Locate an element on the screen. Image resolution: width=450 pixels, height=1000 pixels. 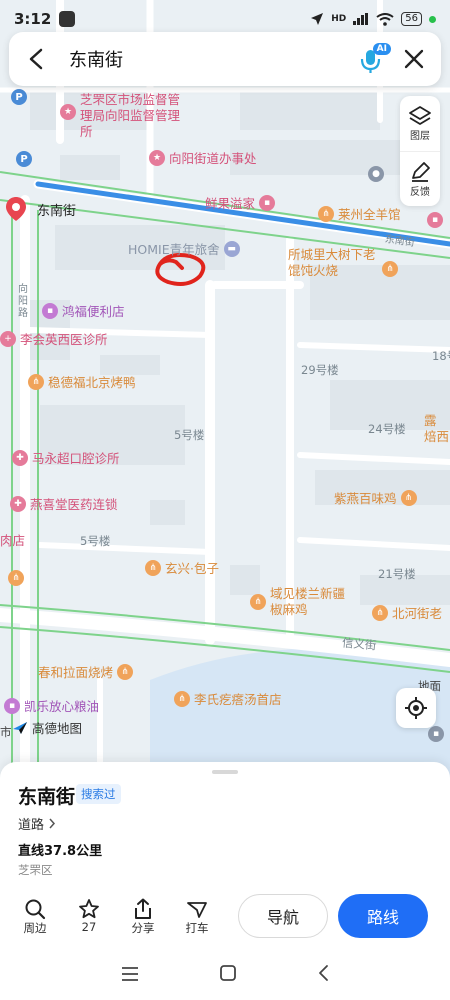
poi-label: 稳德福北京烤鸭 is located at coordinates (92, 382).